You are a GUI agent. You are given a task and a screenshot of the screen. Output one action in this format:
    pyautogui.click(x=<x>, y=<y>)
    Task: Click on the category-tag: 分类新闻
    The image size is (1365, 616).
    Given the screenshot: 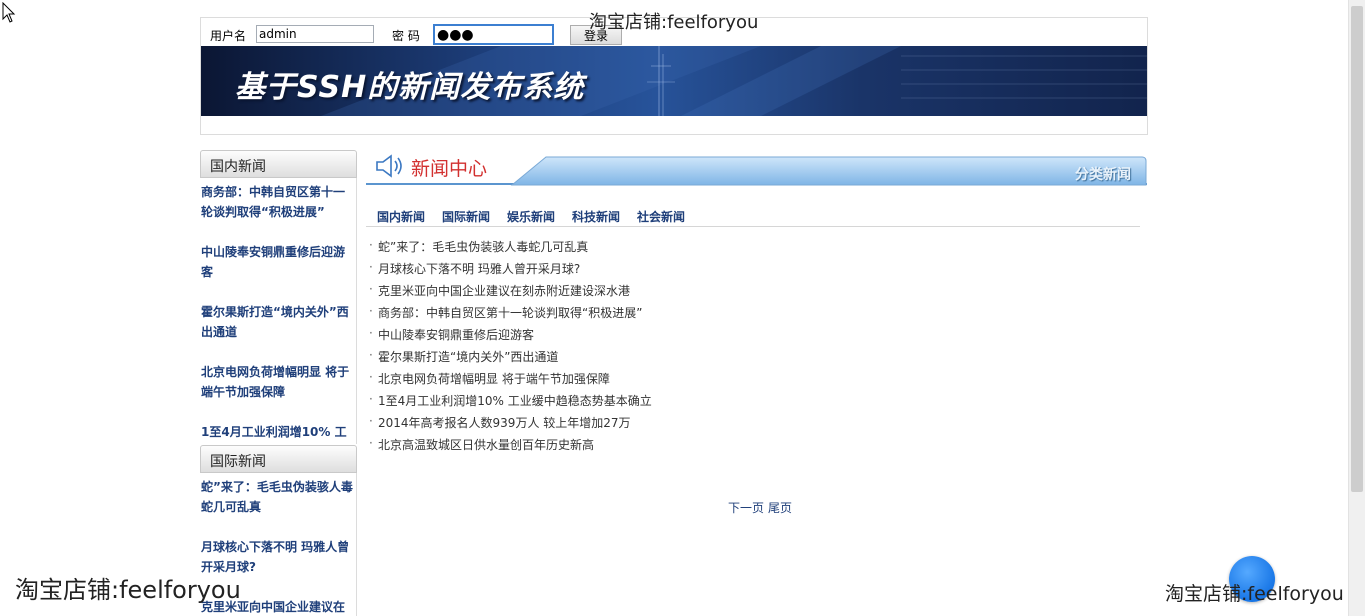 What is the action you would take?
    pyautogui.click(x=1103, y=175)
    